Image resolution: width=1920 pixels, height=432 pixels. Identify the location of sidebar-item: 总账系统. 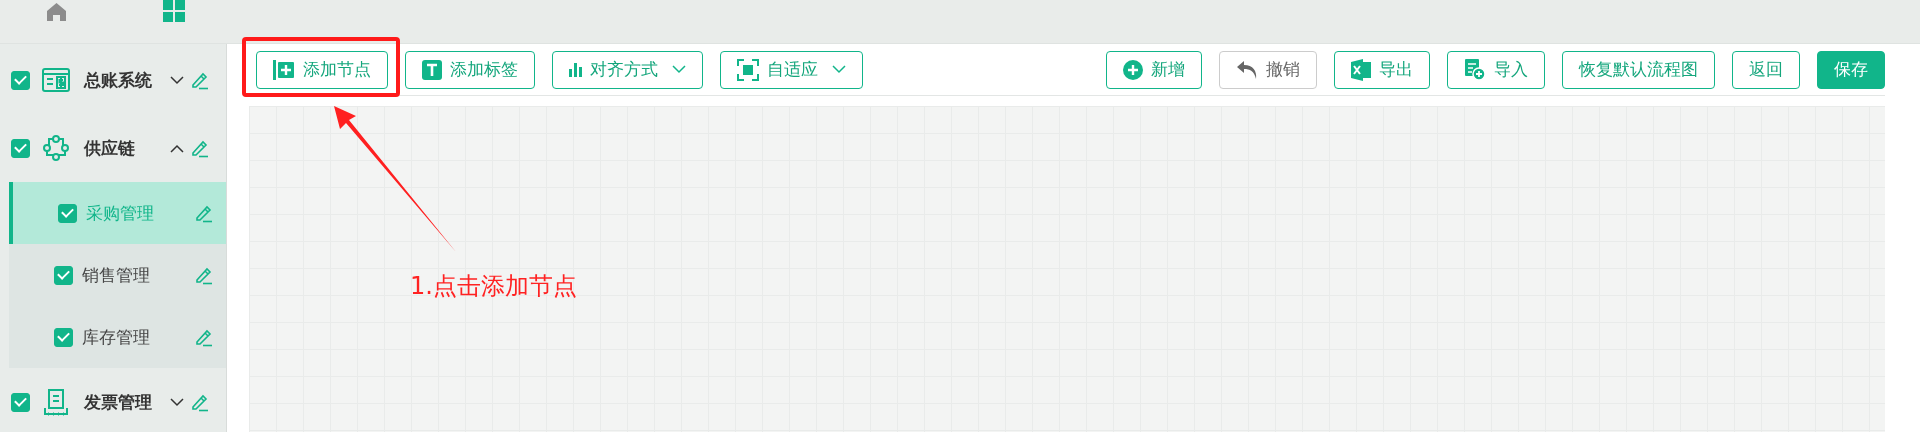
(113, 80).